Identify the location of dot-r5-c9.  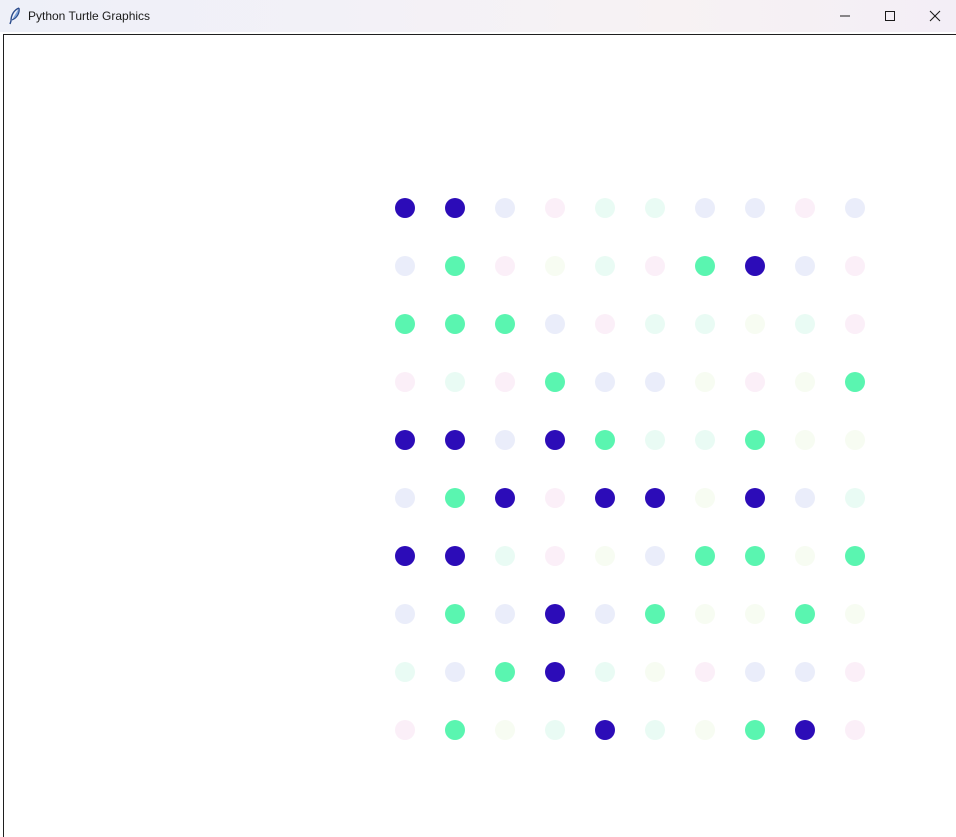
(805, 440).